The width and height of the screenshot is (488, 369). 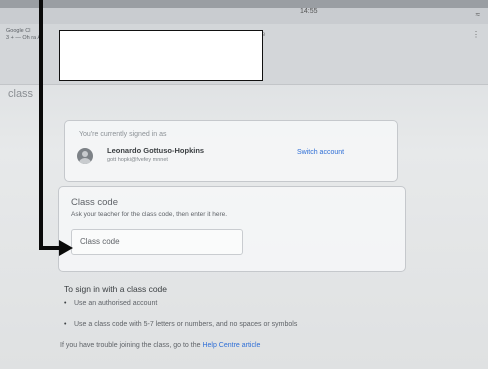 I want to click on annotation-arrow-bend, so click(x=50, y=248).